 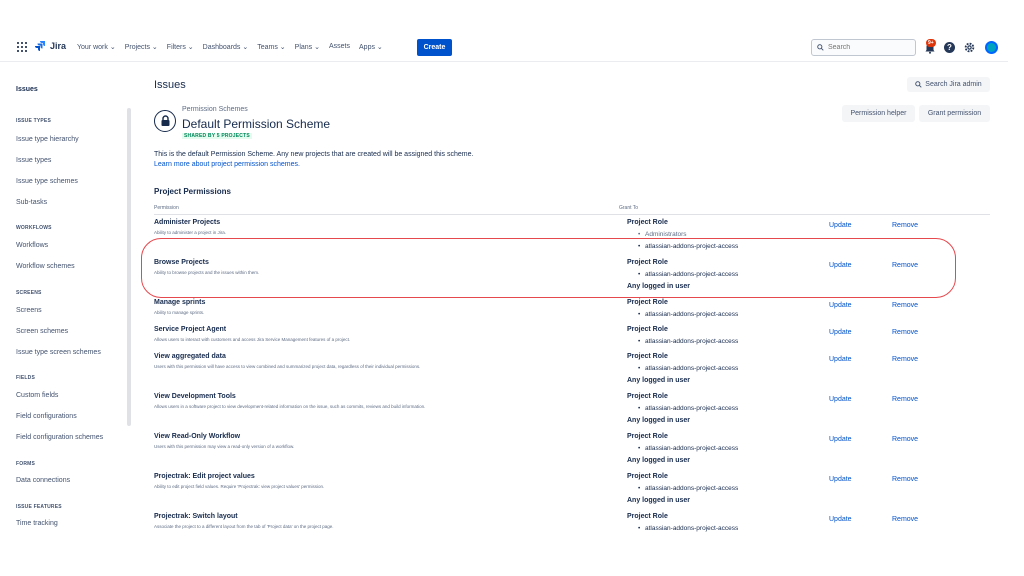 What do you see at coordinates (948, 84) in the screenshot?
I see `search-jira-admin-button: Search Jira admin` at bounding box center [948, 84].